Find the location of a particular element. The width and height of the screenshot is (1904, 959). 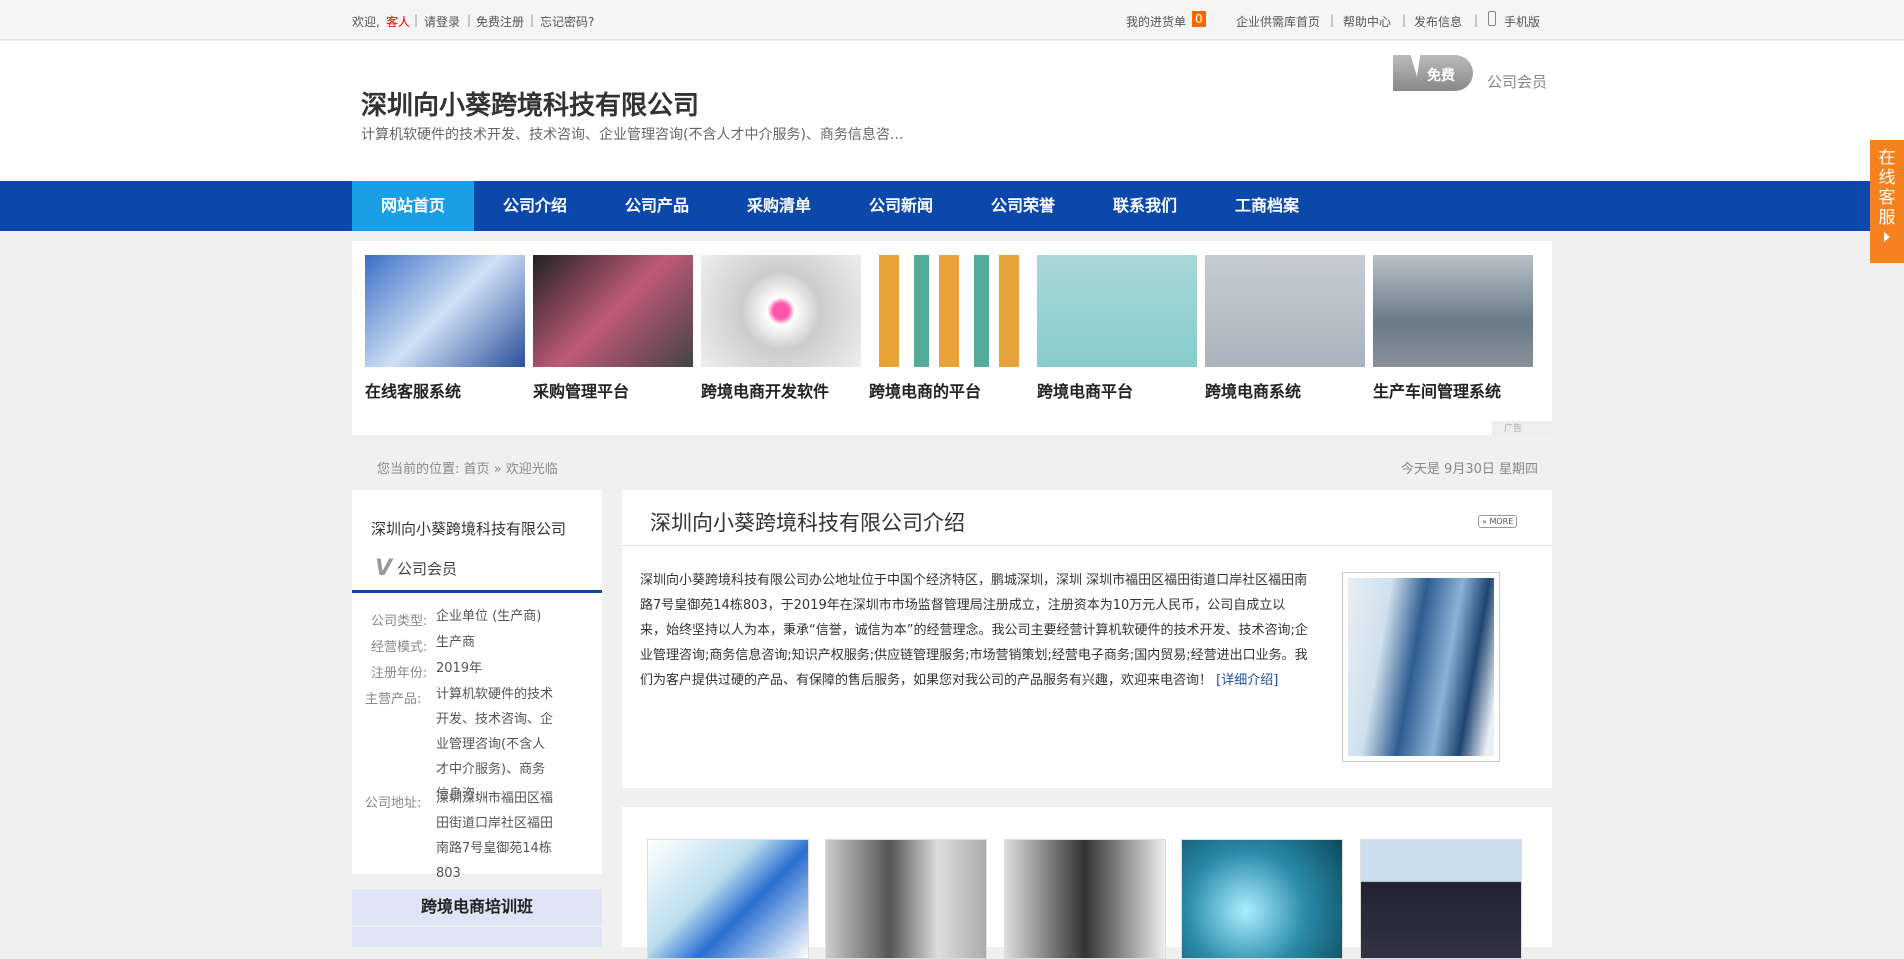

v-member-icon: V is located at coordinates (384, 568).